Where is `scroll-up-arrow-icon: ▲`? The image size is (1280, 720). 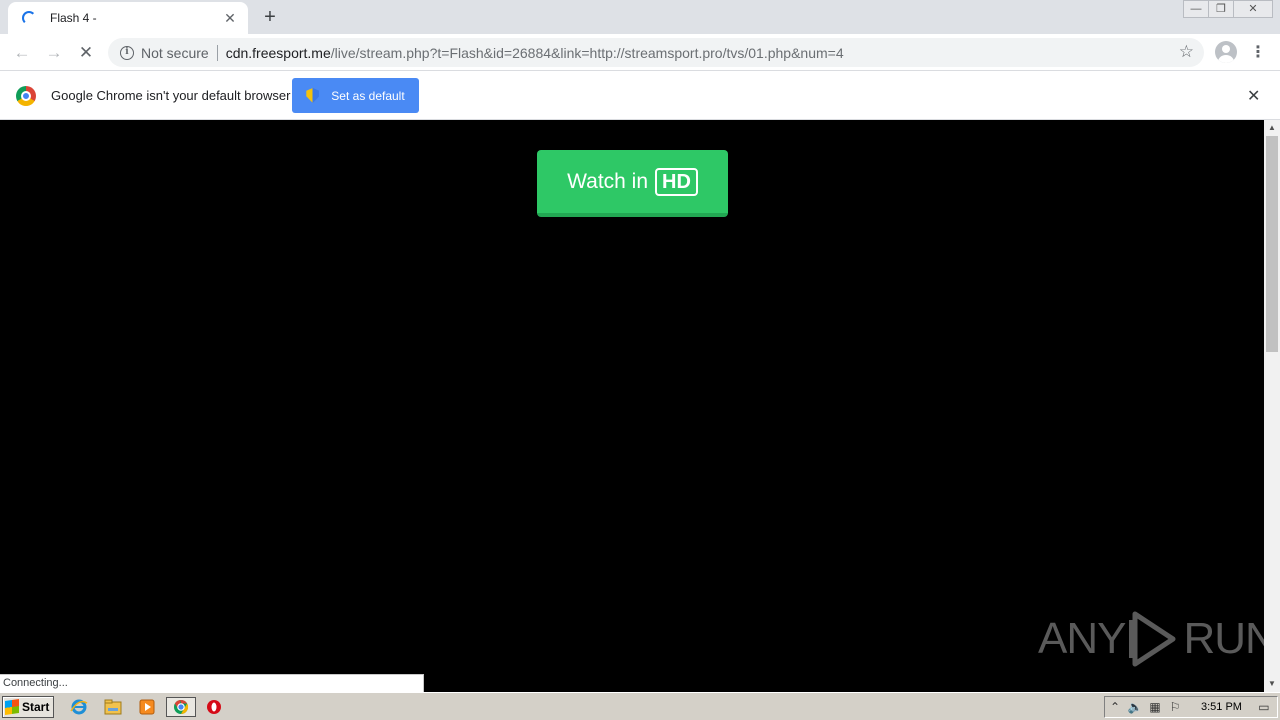 scroll-up-arrow-icon: ▲ is located at coordinates (1272, 128).